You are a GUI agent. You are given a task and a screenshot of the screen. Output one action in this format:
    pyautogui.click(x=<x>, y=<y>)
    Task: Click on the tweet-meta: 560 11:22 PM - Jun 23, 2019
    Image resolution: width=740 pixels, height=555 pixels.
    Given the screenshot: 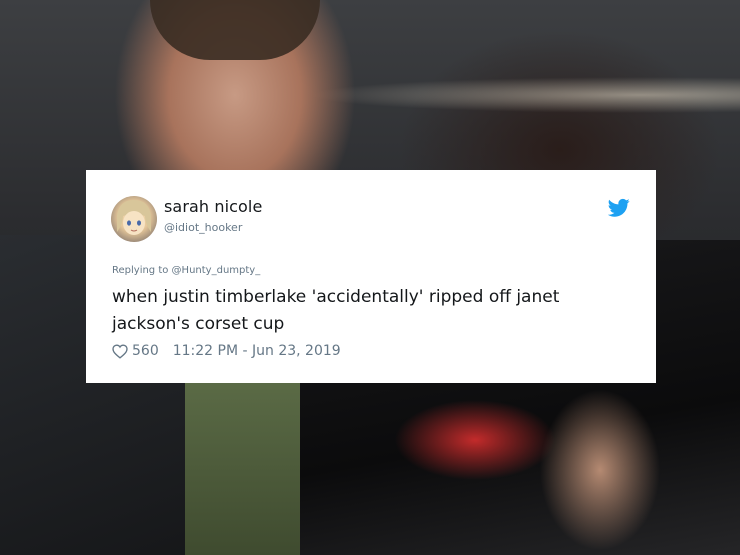 What is the action you would take?
    pyautogui.click(x=226, y=351)
    